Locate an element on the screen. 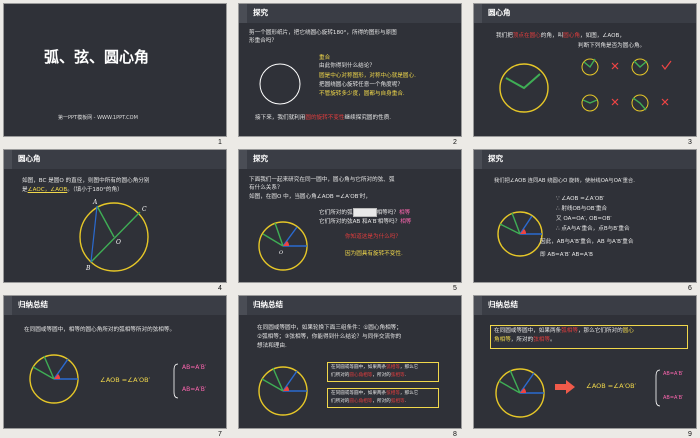 This screenshot has width=700, height=438. b1-text-f: ，所对的 is located at coordinates (381, 375).